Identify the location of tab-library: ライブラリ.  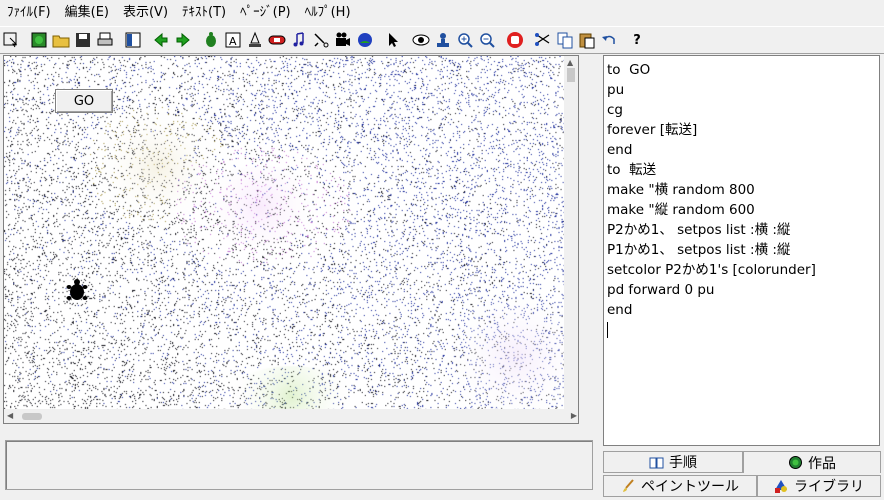
(819, 486).